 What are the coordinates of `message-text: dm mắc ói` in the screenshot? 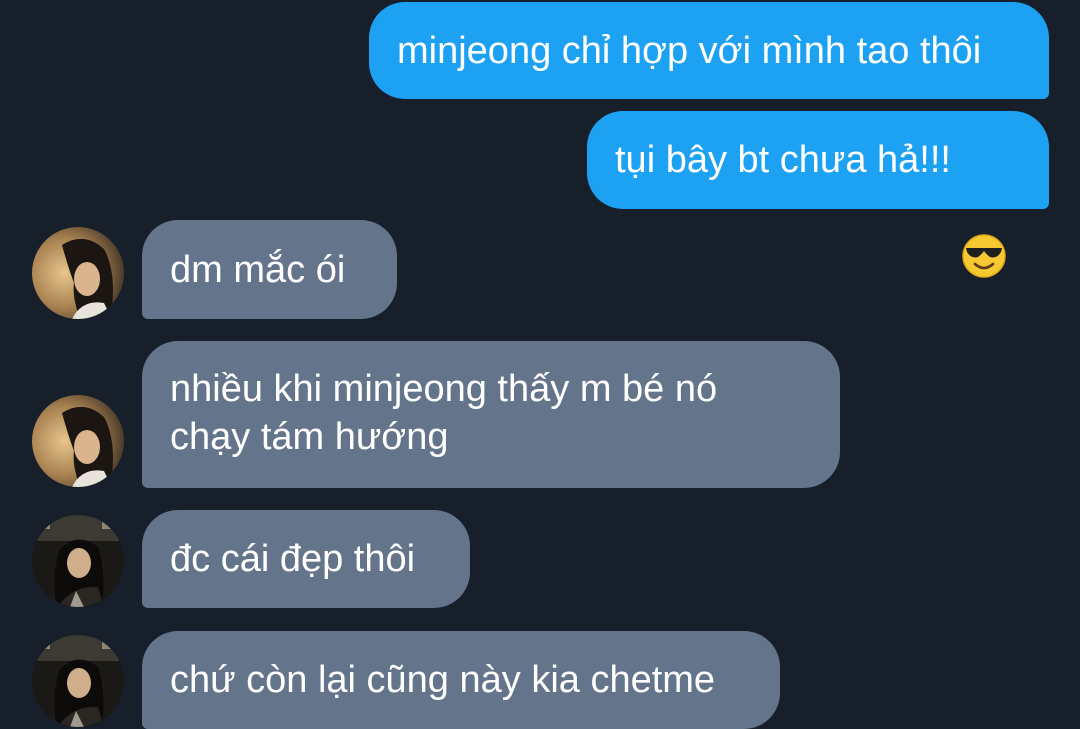 It's located at (258, 269).